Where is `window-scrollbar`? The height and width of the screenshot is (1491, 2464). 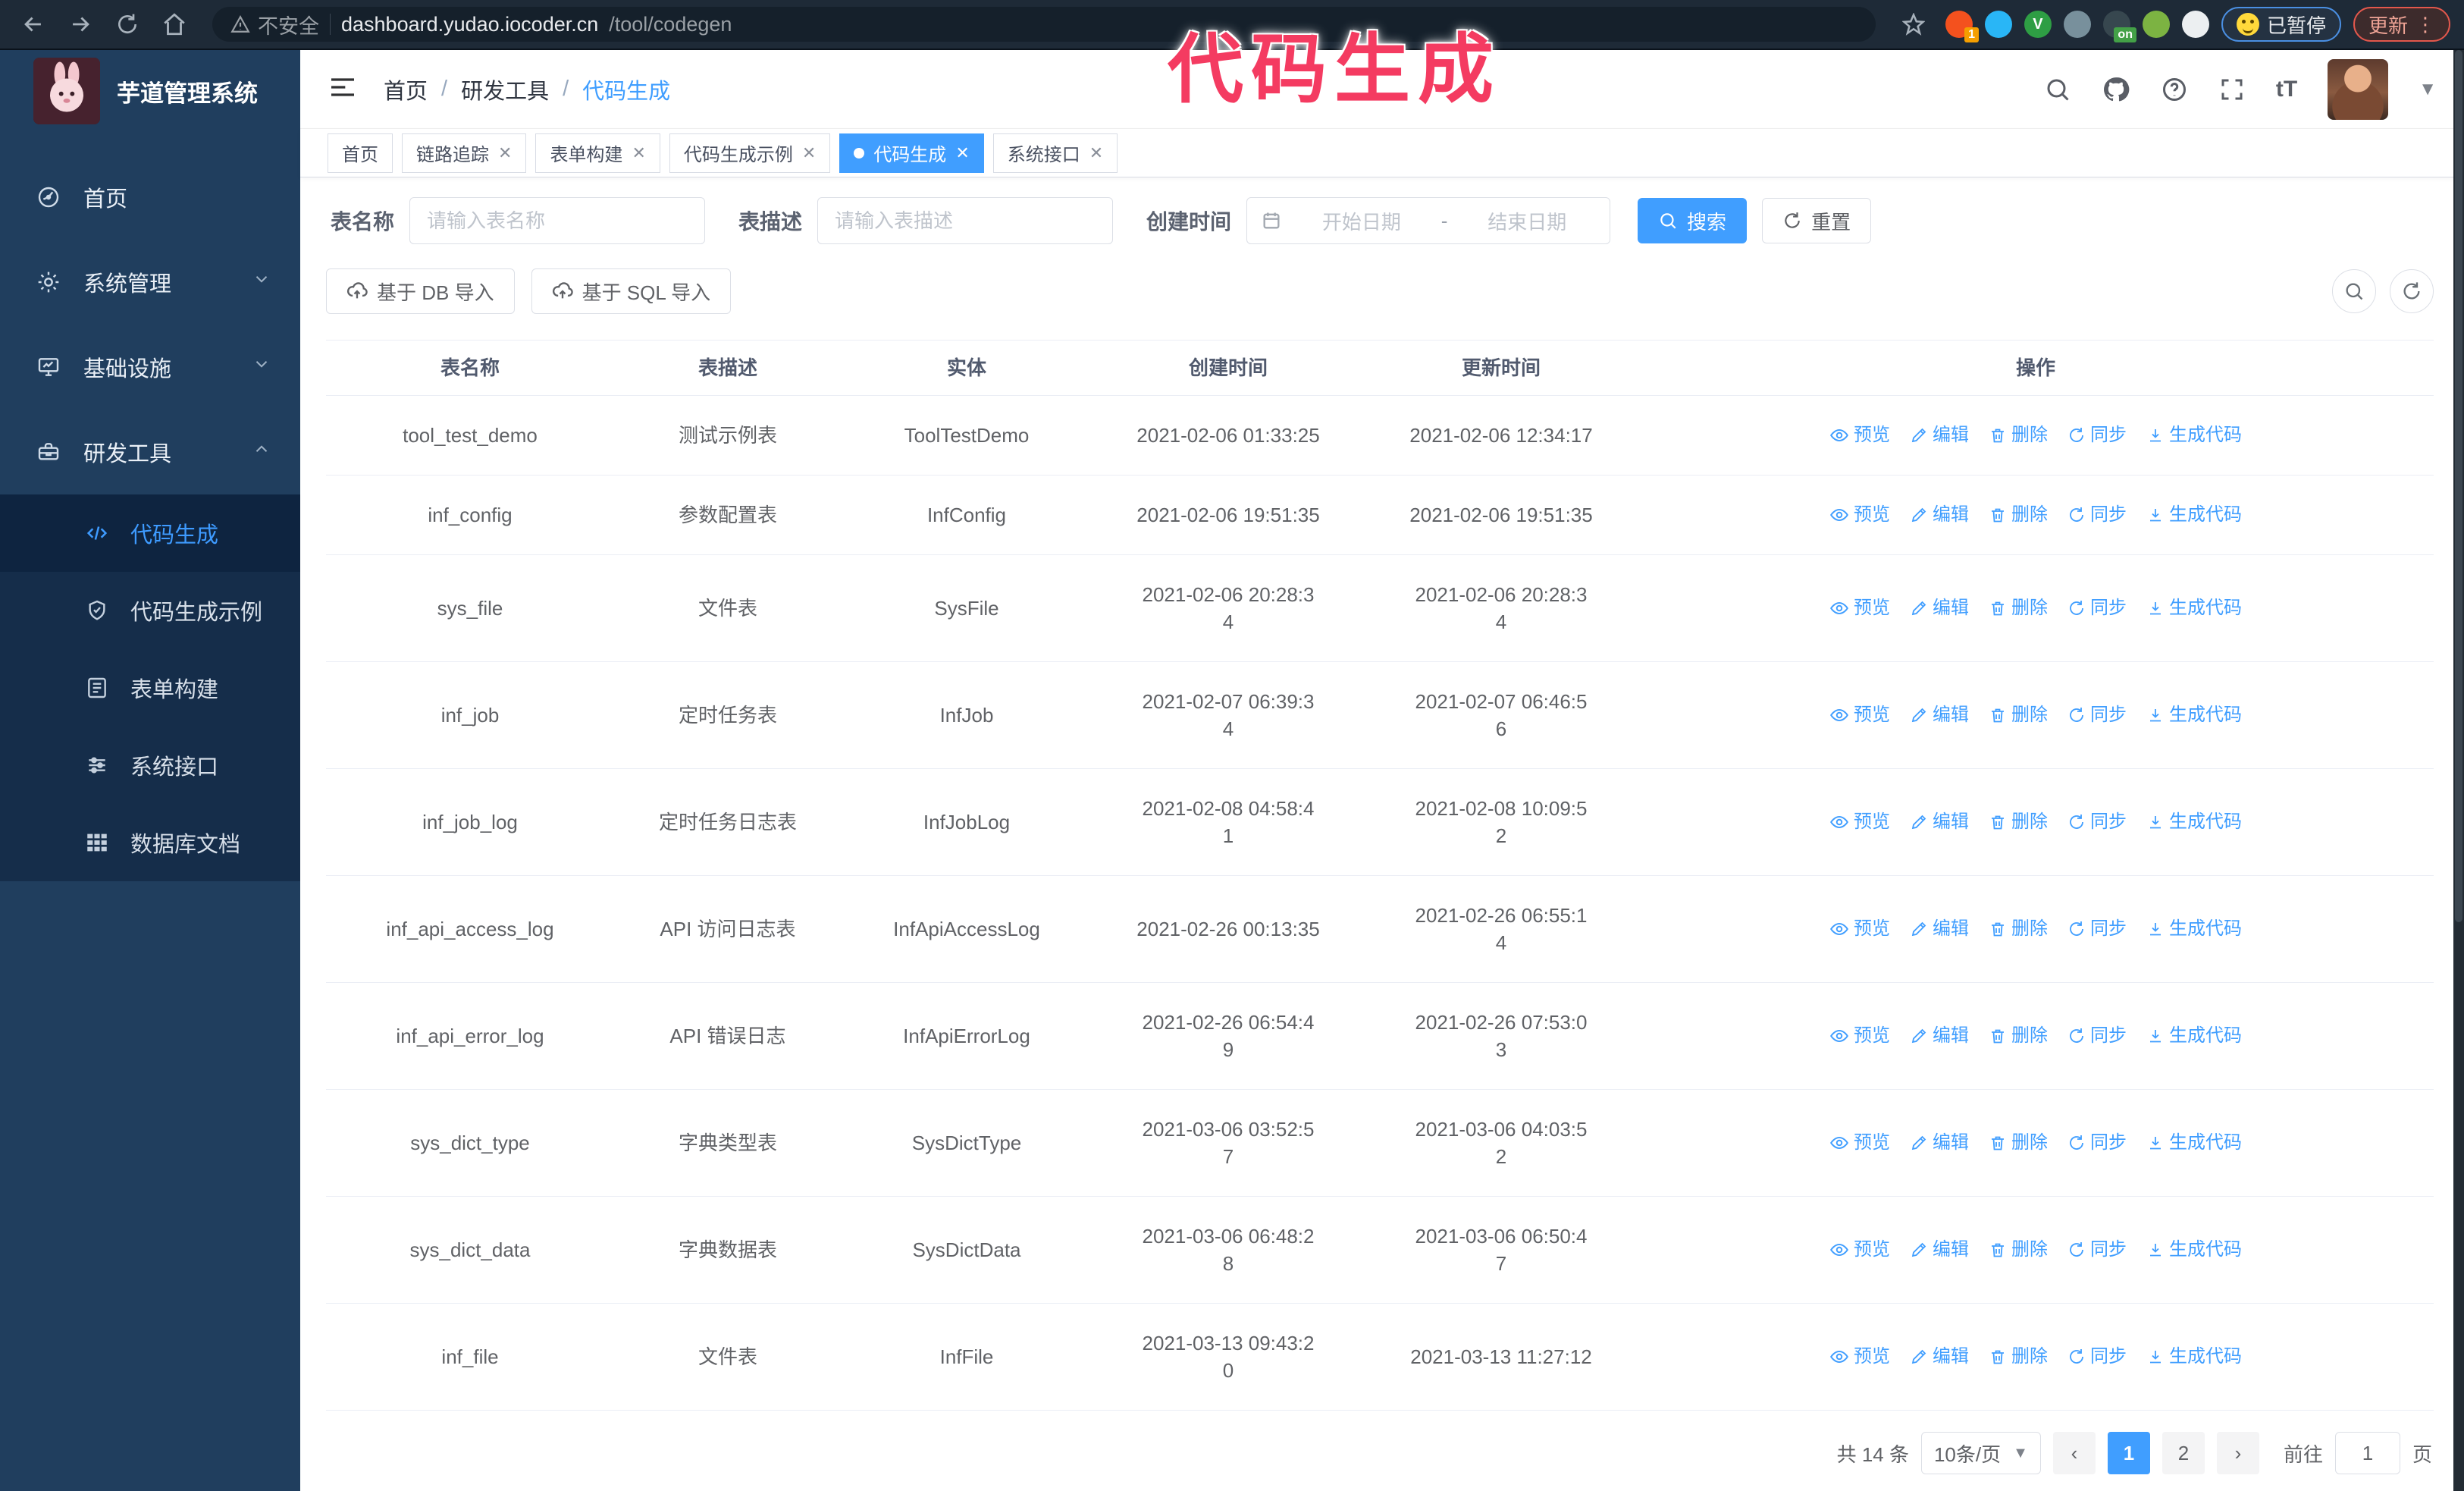 window-scrollbar is located at coordinates (2458, 770).